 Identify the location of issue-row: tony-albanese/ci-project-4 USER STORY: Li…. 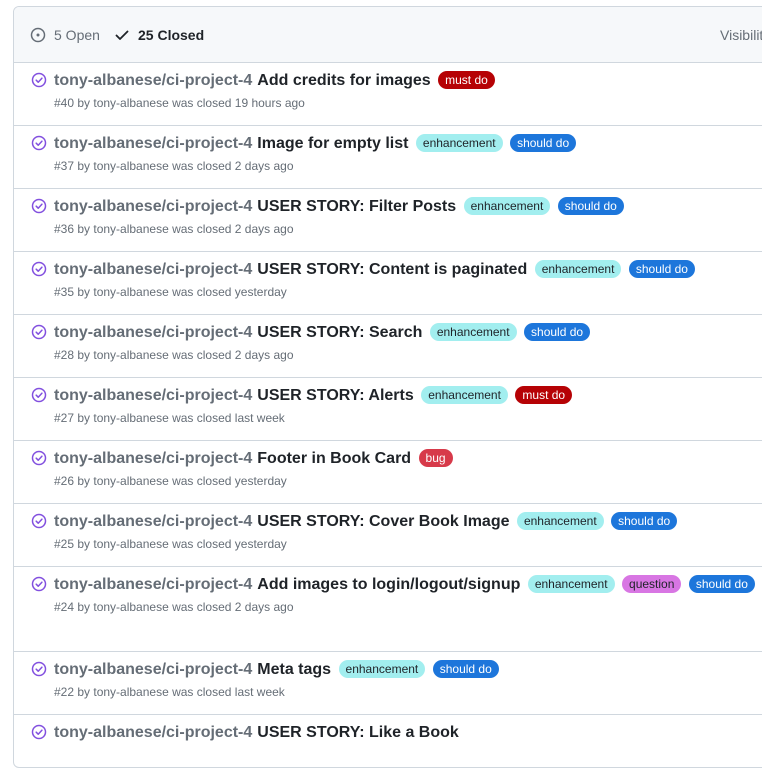
(388, 735).